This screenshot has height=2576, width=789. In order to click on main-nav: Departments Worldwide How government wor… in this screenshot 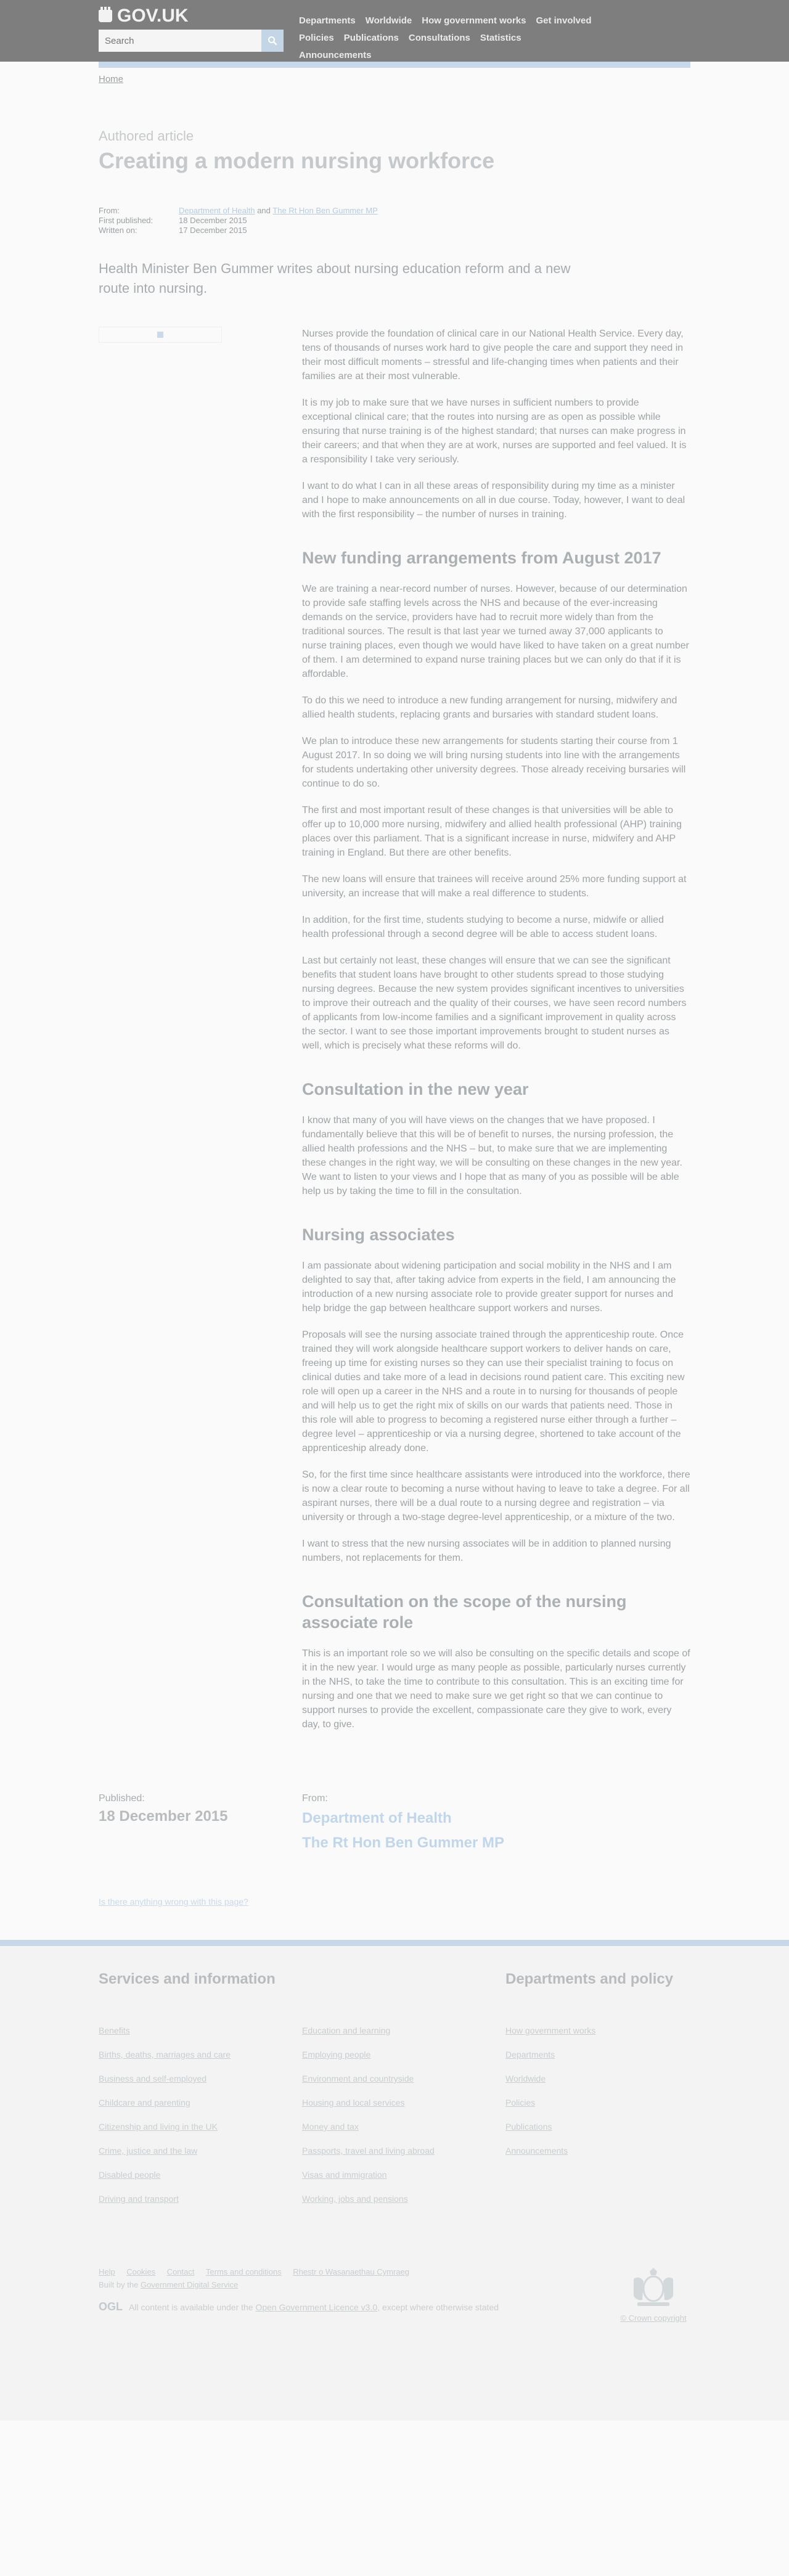, I will do `click(453, 38)`.